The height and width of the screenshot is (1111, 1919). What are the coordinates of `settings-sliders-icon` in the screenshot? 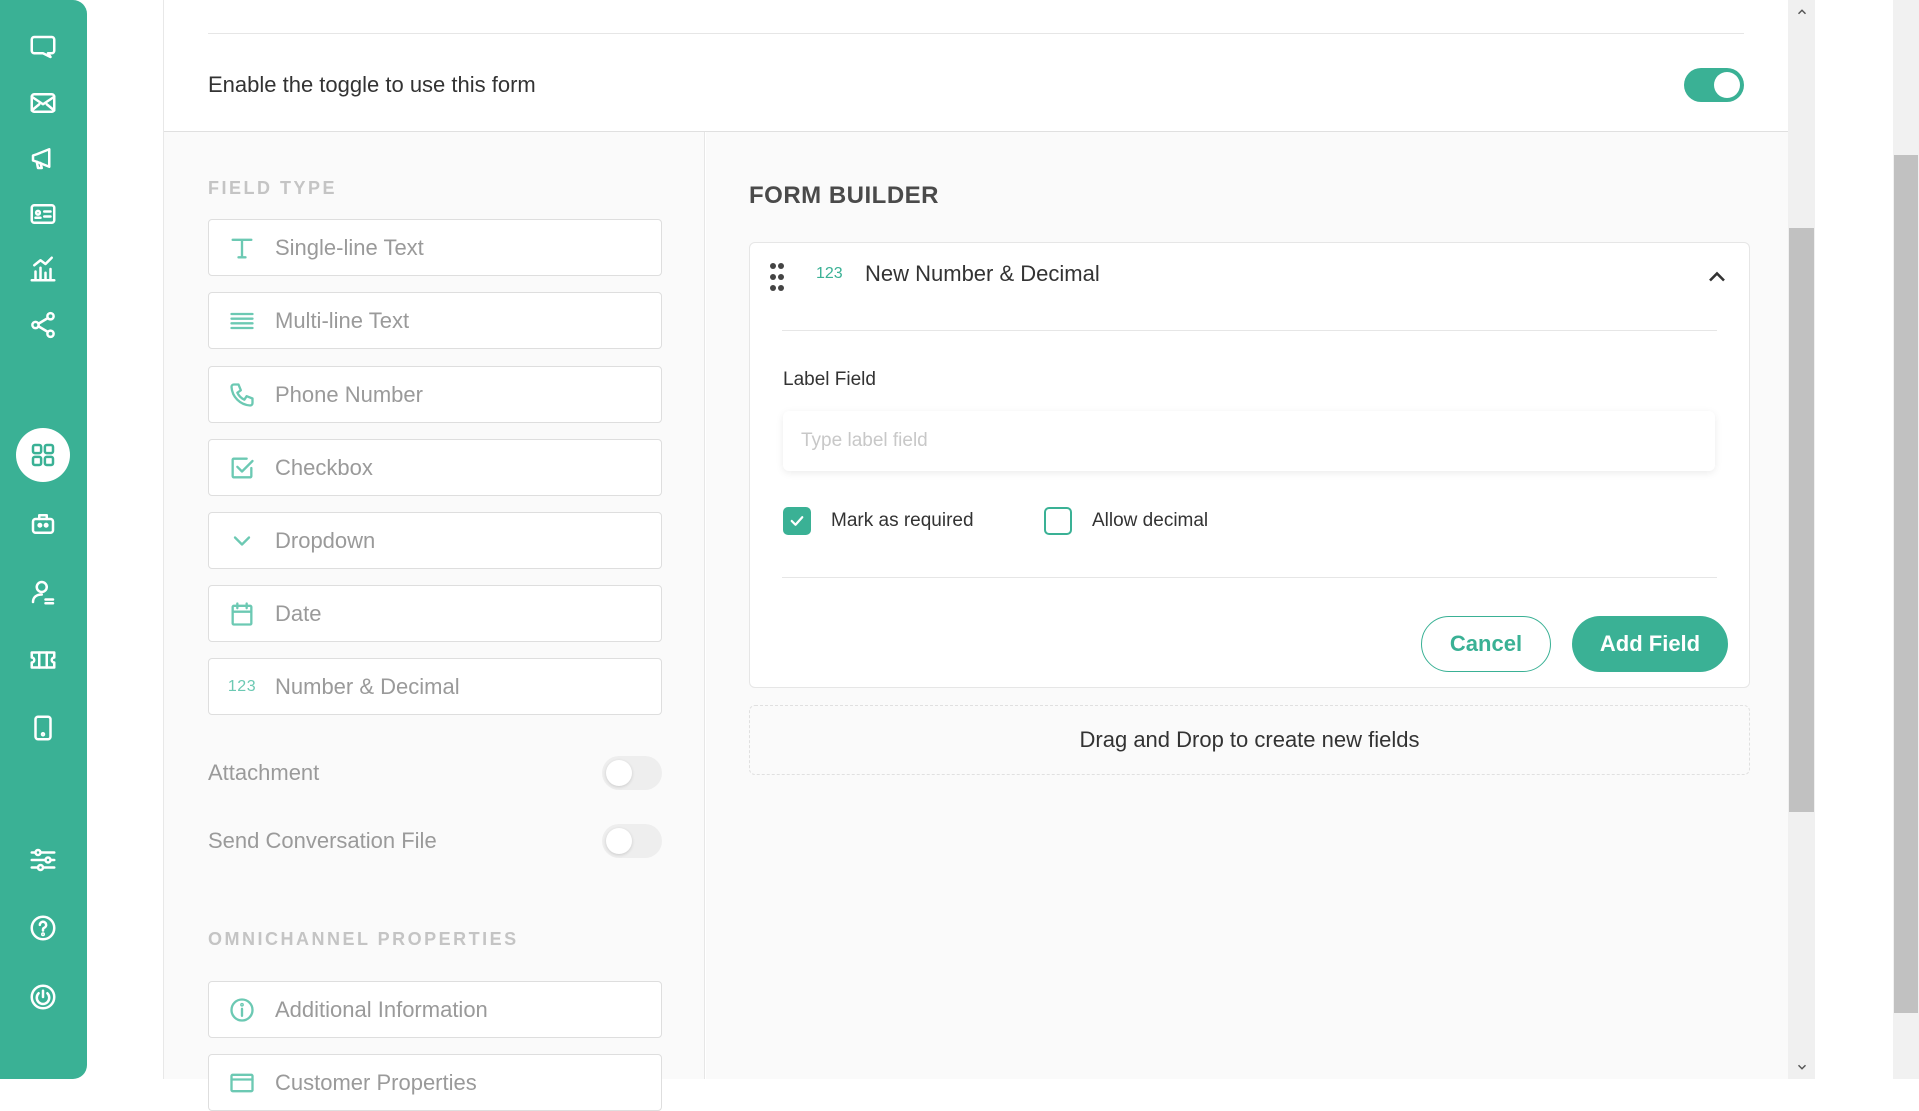 It's located at (43, 860).